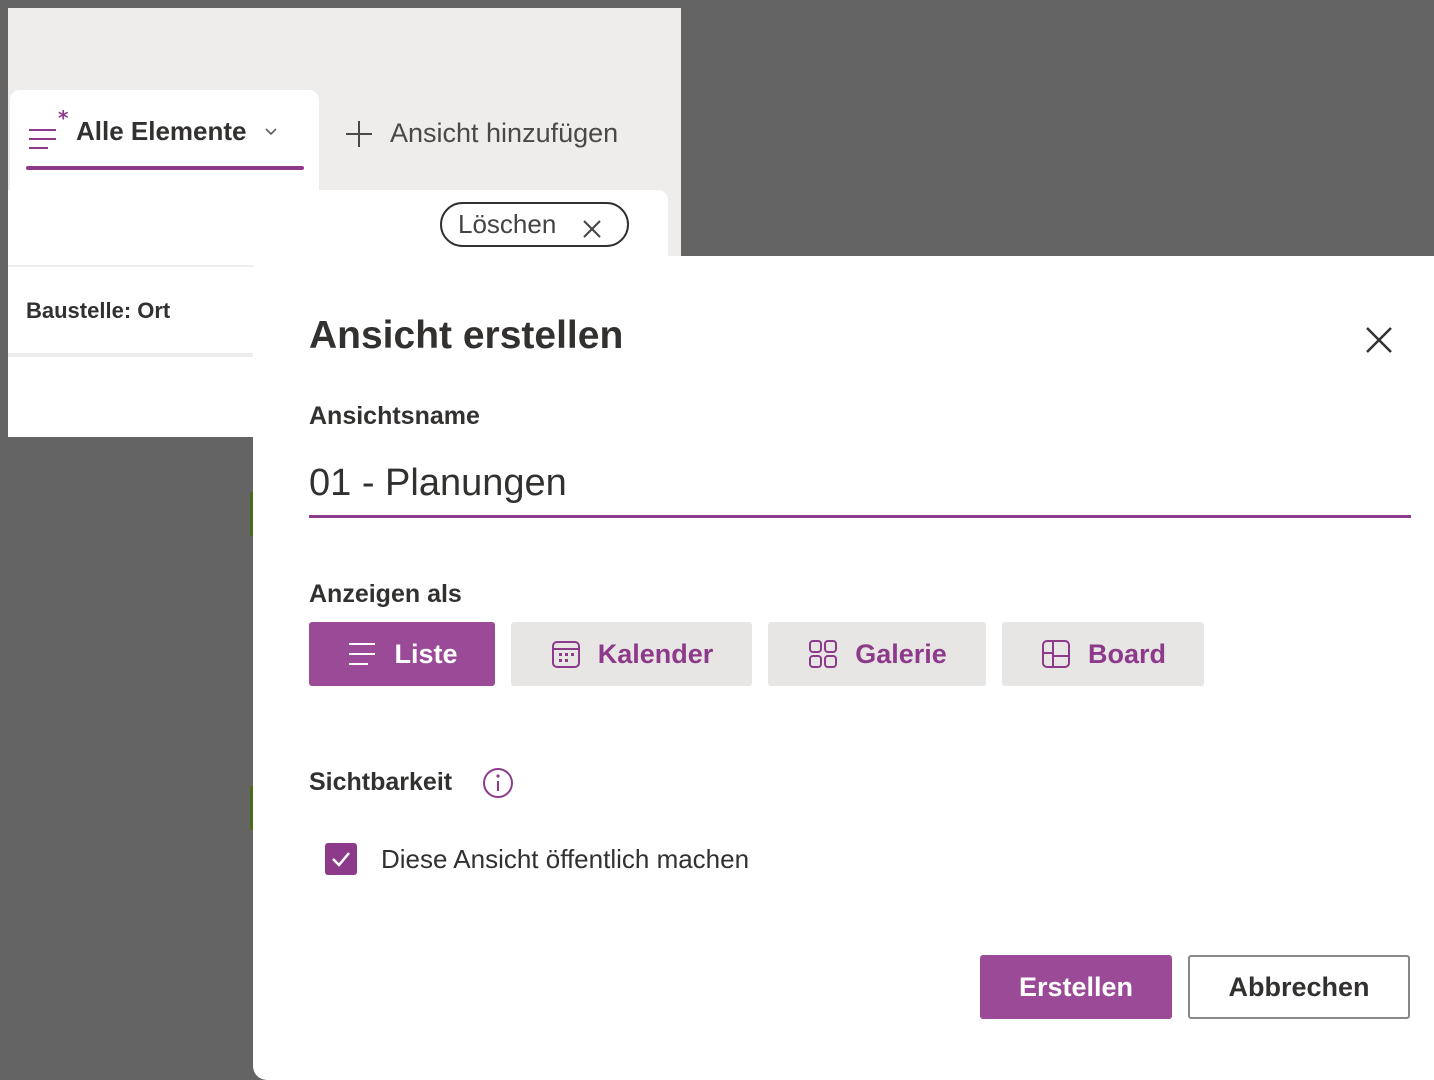  What do you see at coordinates (565, 859) in the screenshot?
I see `public-view-checkbox-label: Diese Ansicht öffentlich machen` at bounding box center [565, 859].